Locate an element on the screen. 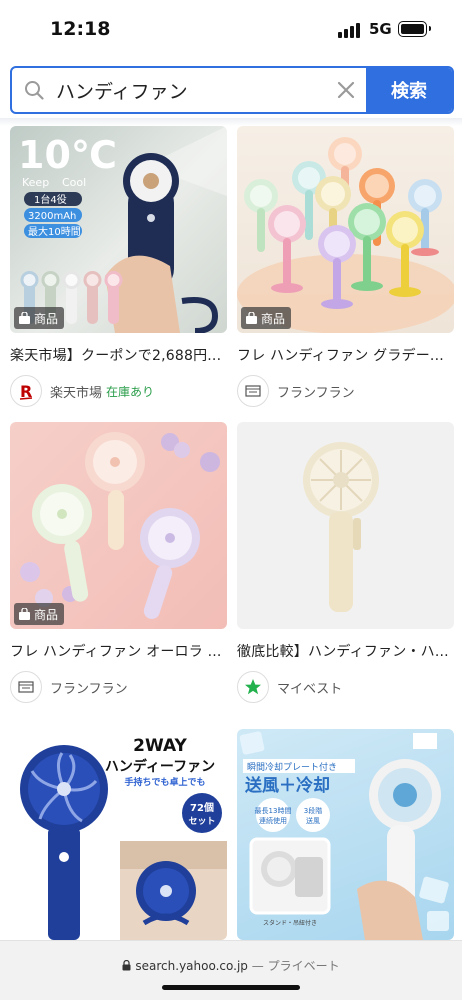  r5-subtitle: 手持ちでも卓上でも is located at coordinates (164, 782).